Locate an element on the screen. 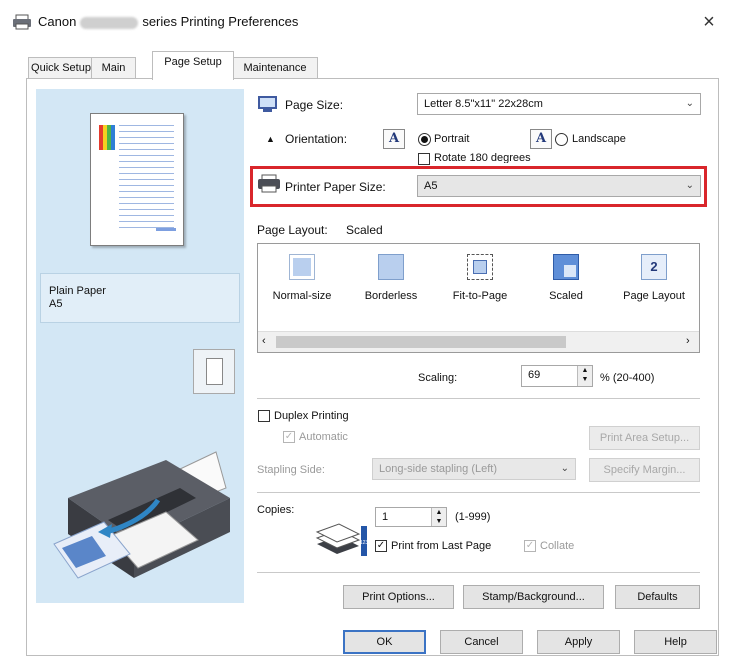  collate-label: Collate is located at coordinates (557, 546).